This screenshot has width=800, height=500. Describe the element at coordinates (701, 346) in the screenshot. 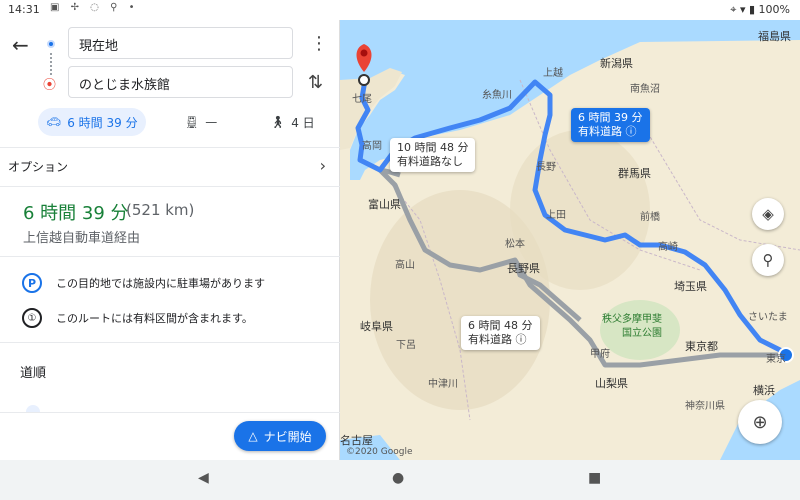

I see `map-label: 東京都` at that location.